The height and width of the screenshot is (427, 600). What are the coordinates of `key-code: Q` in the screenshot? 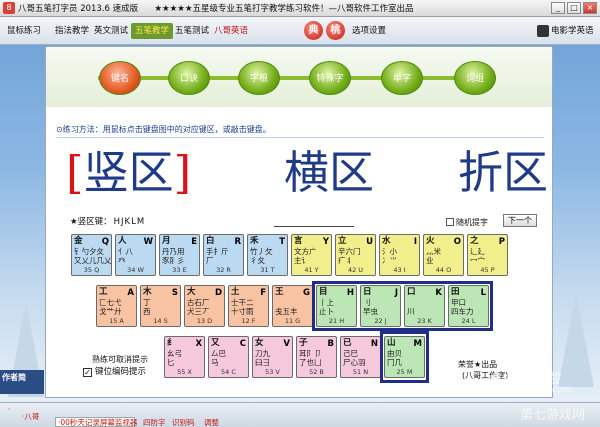 It's located at (105, 242).